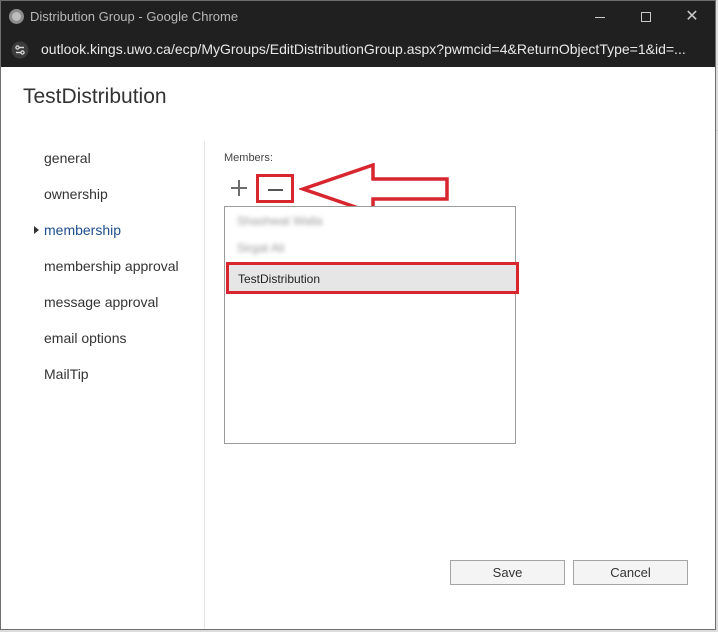 The width and height of the screenshot is (718, 632). I want to click on title-bar: Distribution Group - Google Chrome ✕, so click(358, 17).